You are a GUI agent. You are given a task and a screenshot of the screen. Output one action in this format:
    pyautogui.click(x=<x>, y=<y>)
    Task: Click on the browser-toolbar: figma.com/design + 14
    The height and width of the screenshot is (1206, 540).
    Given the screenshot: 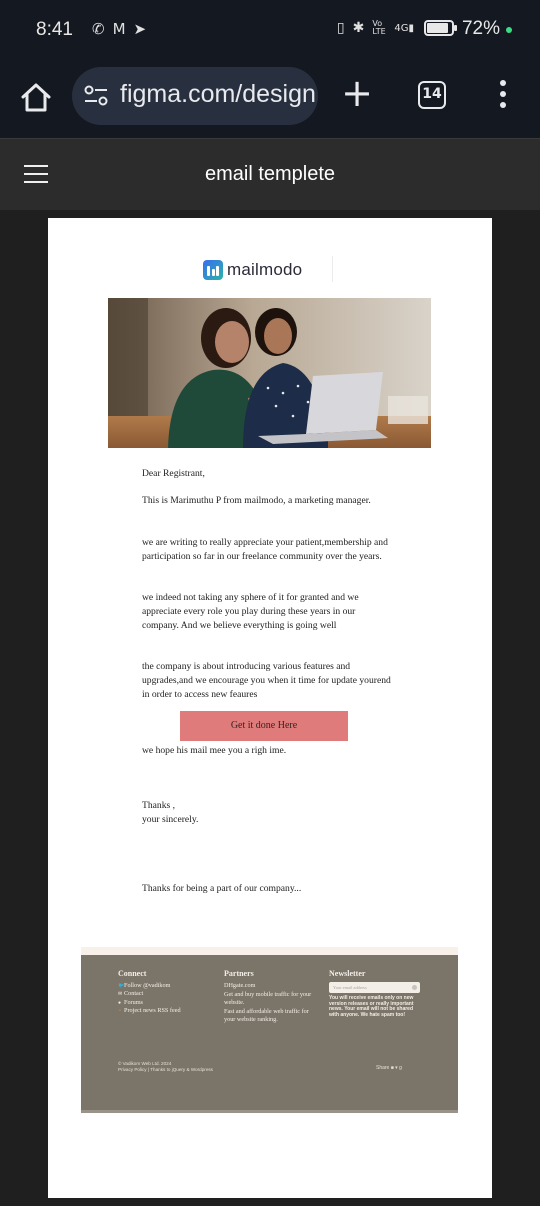 What is the action you would take?
    pyautogui.click(x=270, y=99)
    